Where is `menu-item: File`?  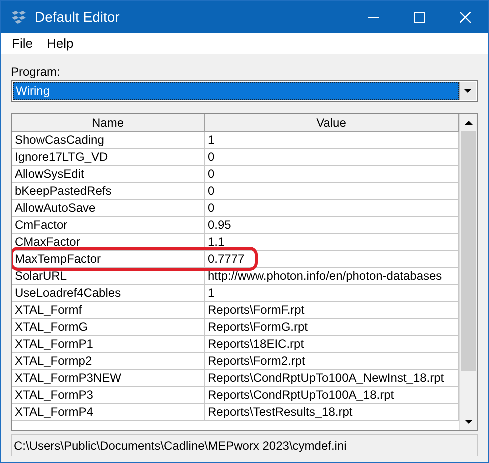 menu-item: File is located at coordinates (22, 43).